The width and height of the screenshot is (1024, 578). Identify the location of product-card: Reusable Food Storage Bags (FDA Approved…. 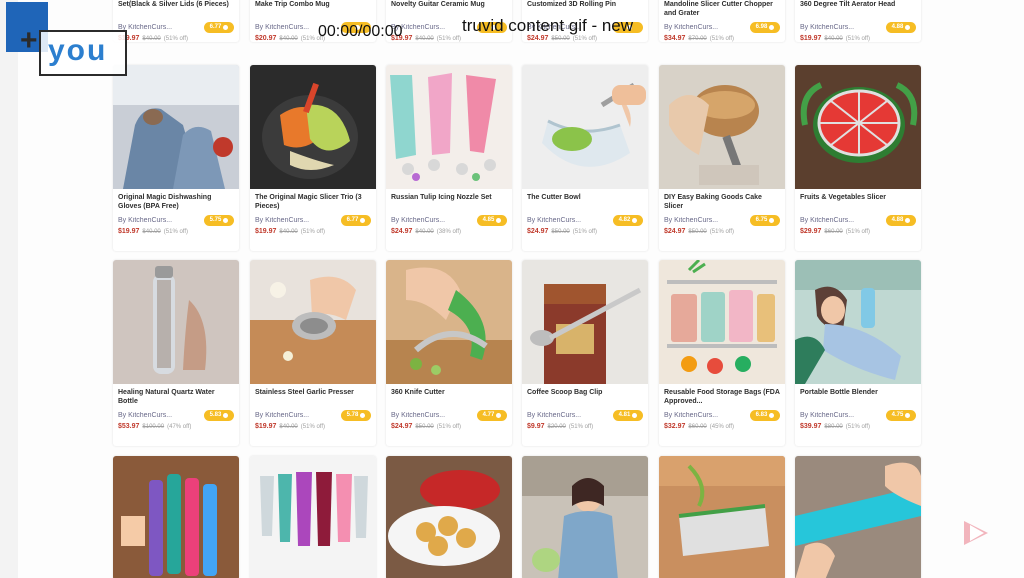
(722, 353).